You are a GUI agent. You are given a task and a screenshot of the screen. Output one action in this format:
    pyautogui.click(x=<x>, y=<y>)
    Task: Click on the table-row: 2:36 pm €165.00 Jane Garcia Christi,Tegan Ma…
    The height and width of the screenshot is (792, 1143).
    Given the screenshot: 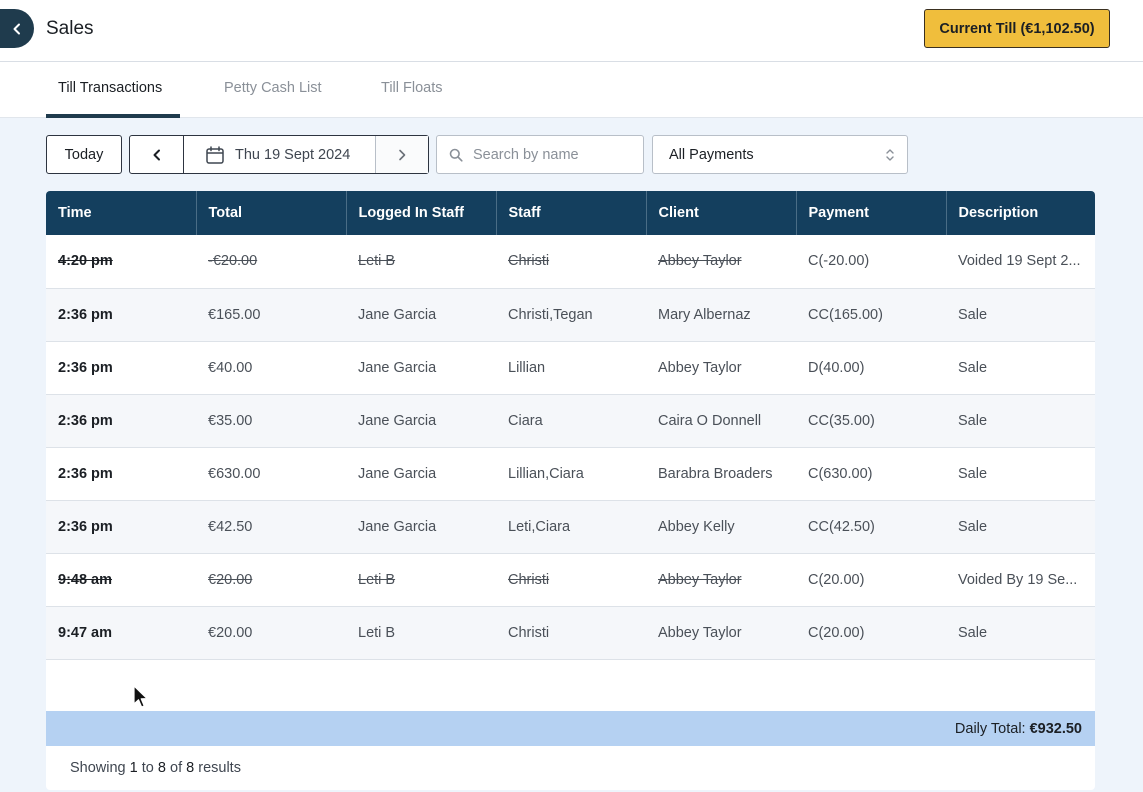 What is the action you would take?
    pyautogui.click(x=570, y=314)
    